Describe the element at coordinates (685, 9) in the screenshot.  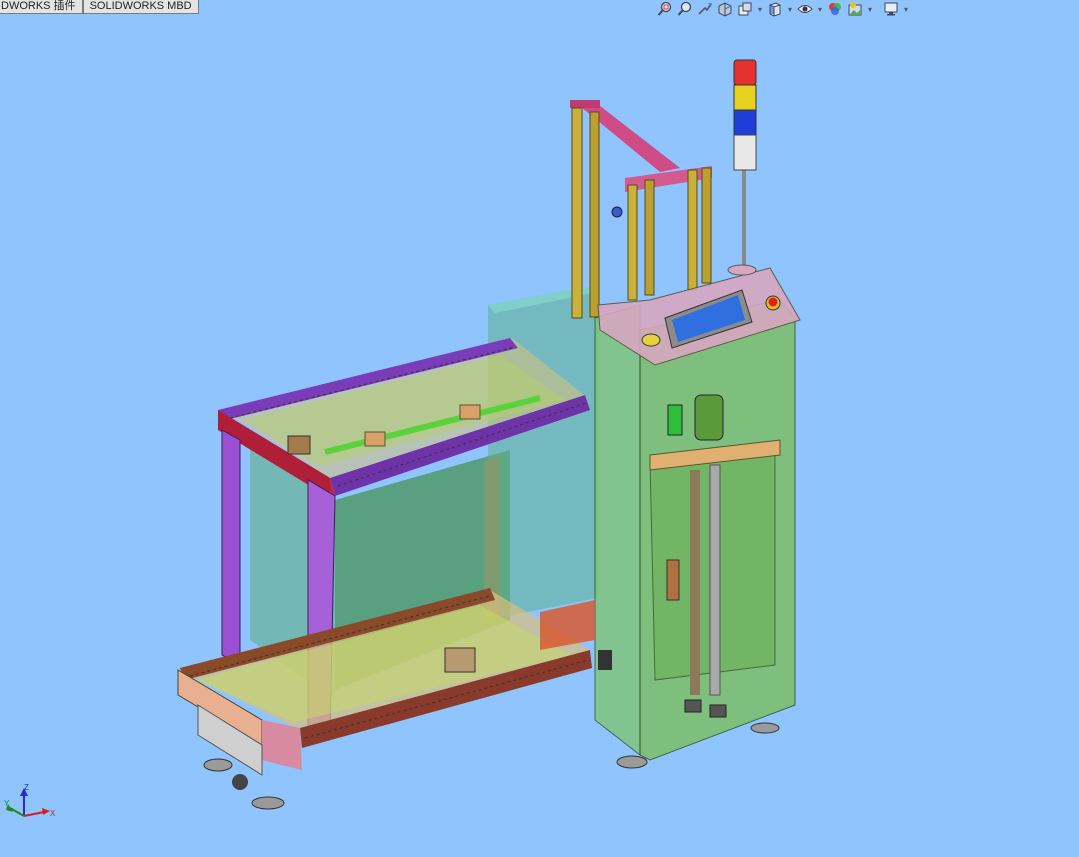
I see `zoom-to-area-icon` at that location.